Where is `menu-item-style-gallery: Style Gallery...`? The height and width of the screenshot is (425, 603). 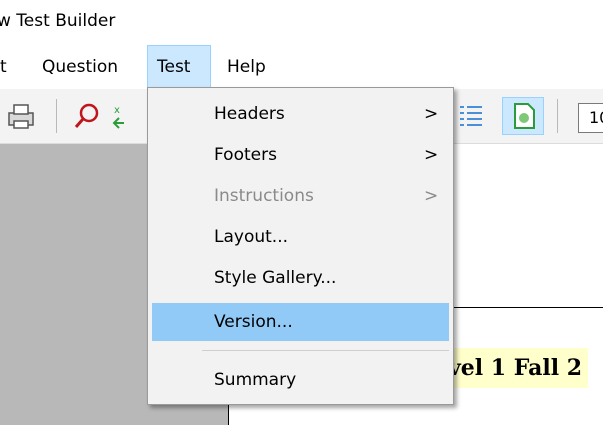 menu-item-style-gallery: Style Gallery... is located at coordinates (300, 278).